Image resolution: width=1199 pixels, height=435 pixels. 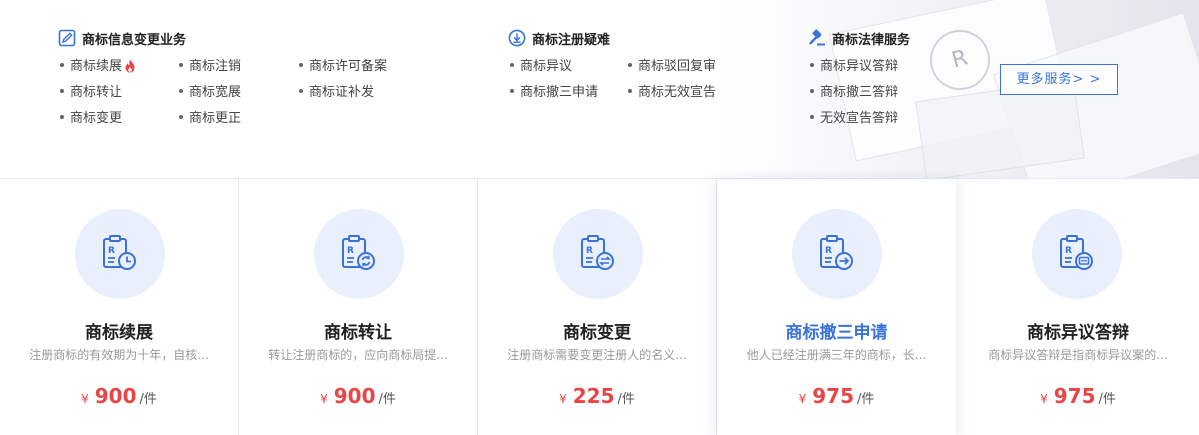 I want to click on edit-icon, so click(x=67, y=38).